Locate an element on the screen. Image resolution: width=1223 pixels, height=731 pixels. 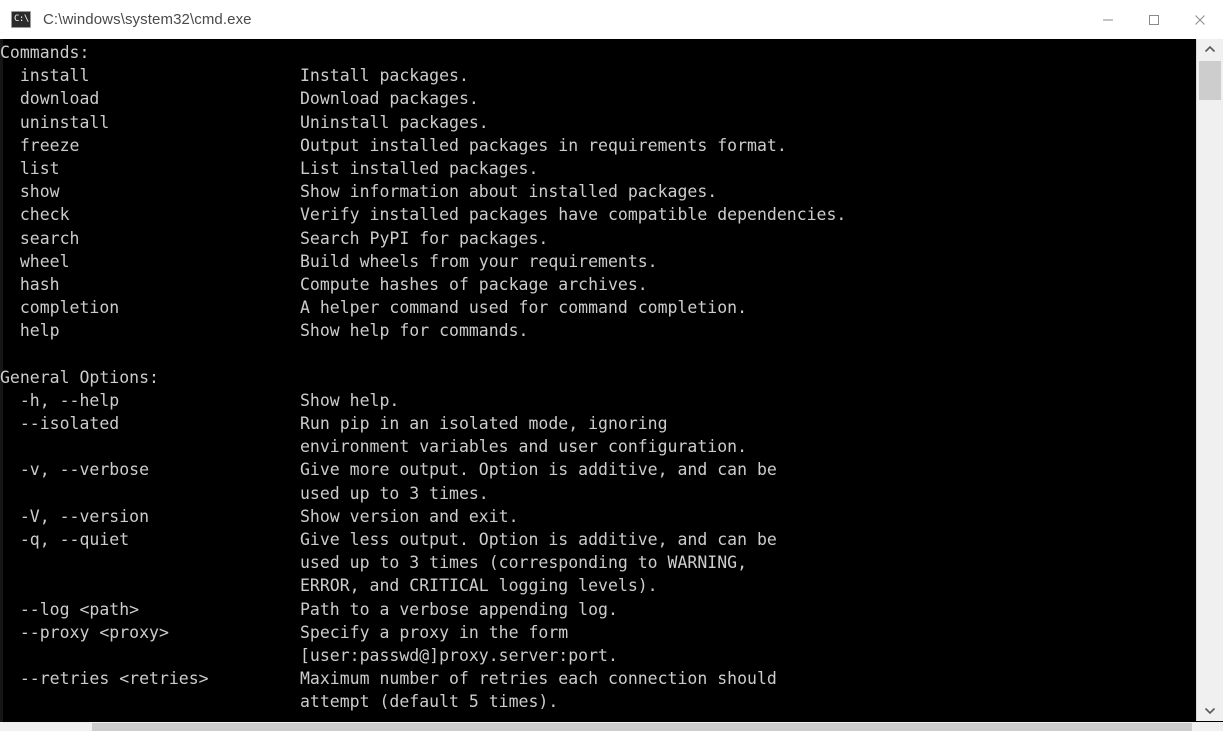
console-line-description: attempt (default 5 times). is located at coordinates (429, 702).